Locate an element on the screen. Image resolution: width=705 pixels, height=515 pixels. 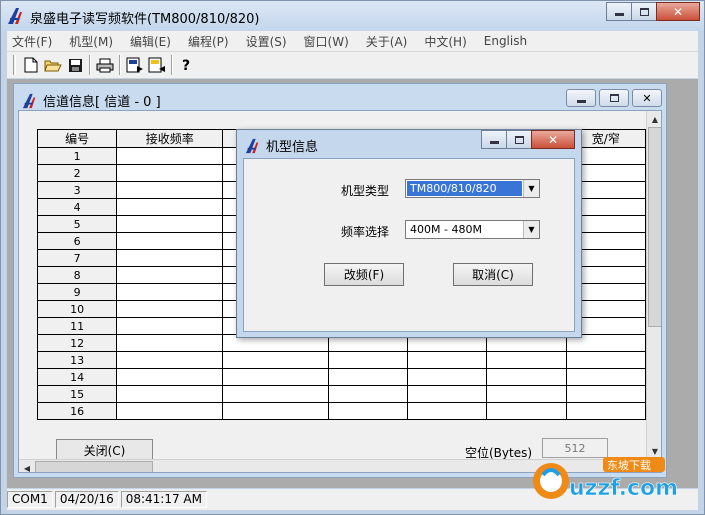
write-radio-button is located at coordinates (157, 65).